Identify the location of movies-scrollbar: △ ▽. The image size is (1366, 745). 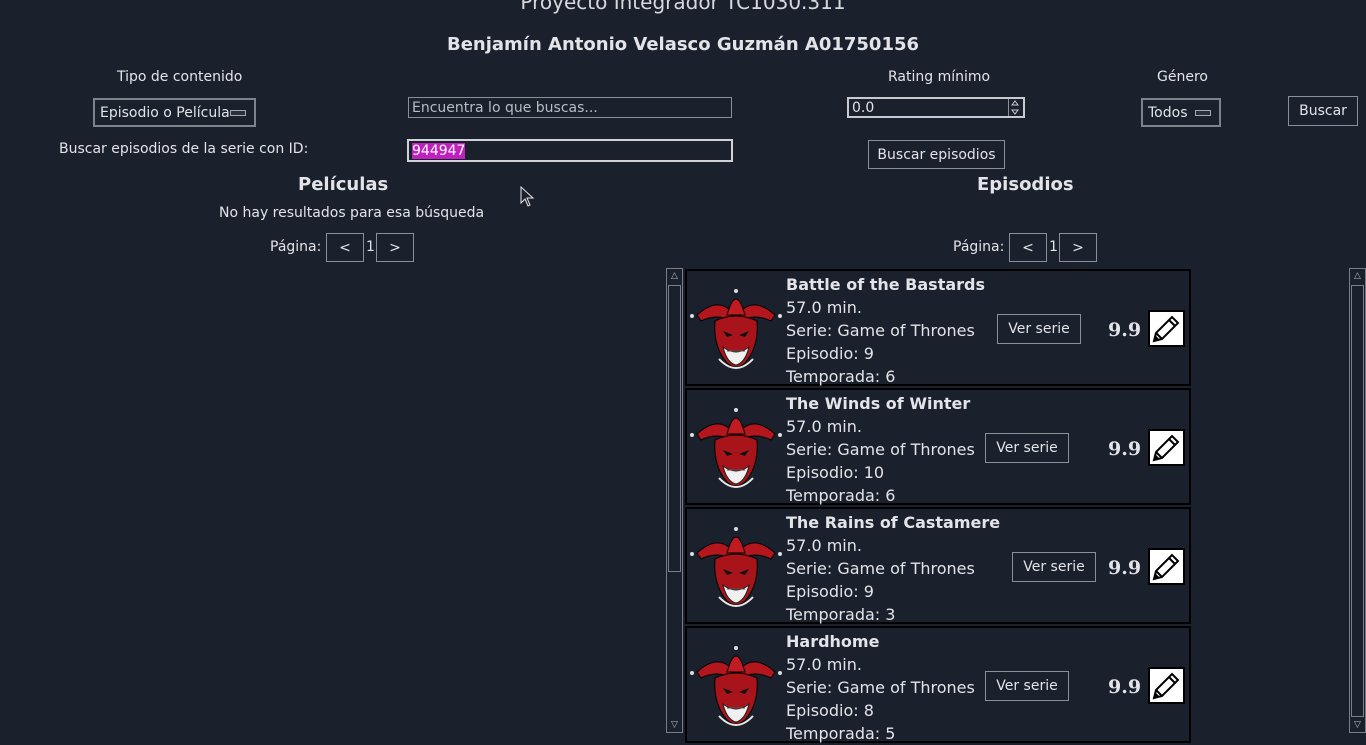
(674, 500).